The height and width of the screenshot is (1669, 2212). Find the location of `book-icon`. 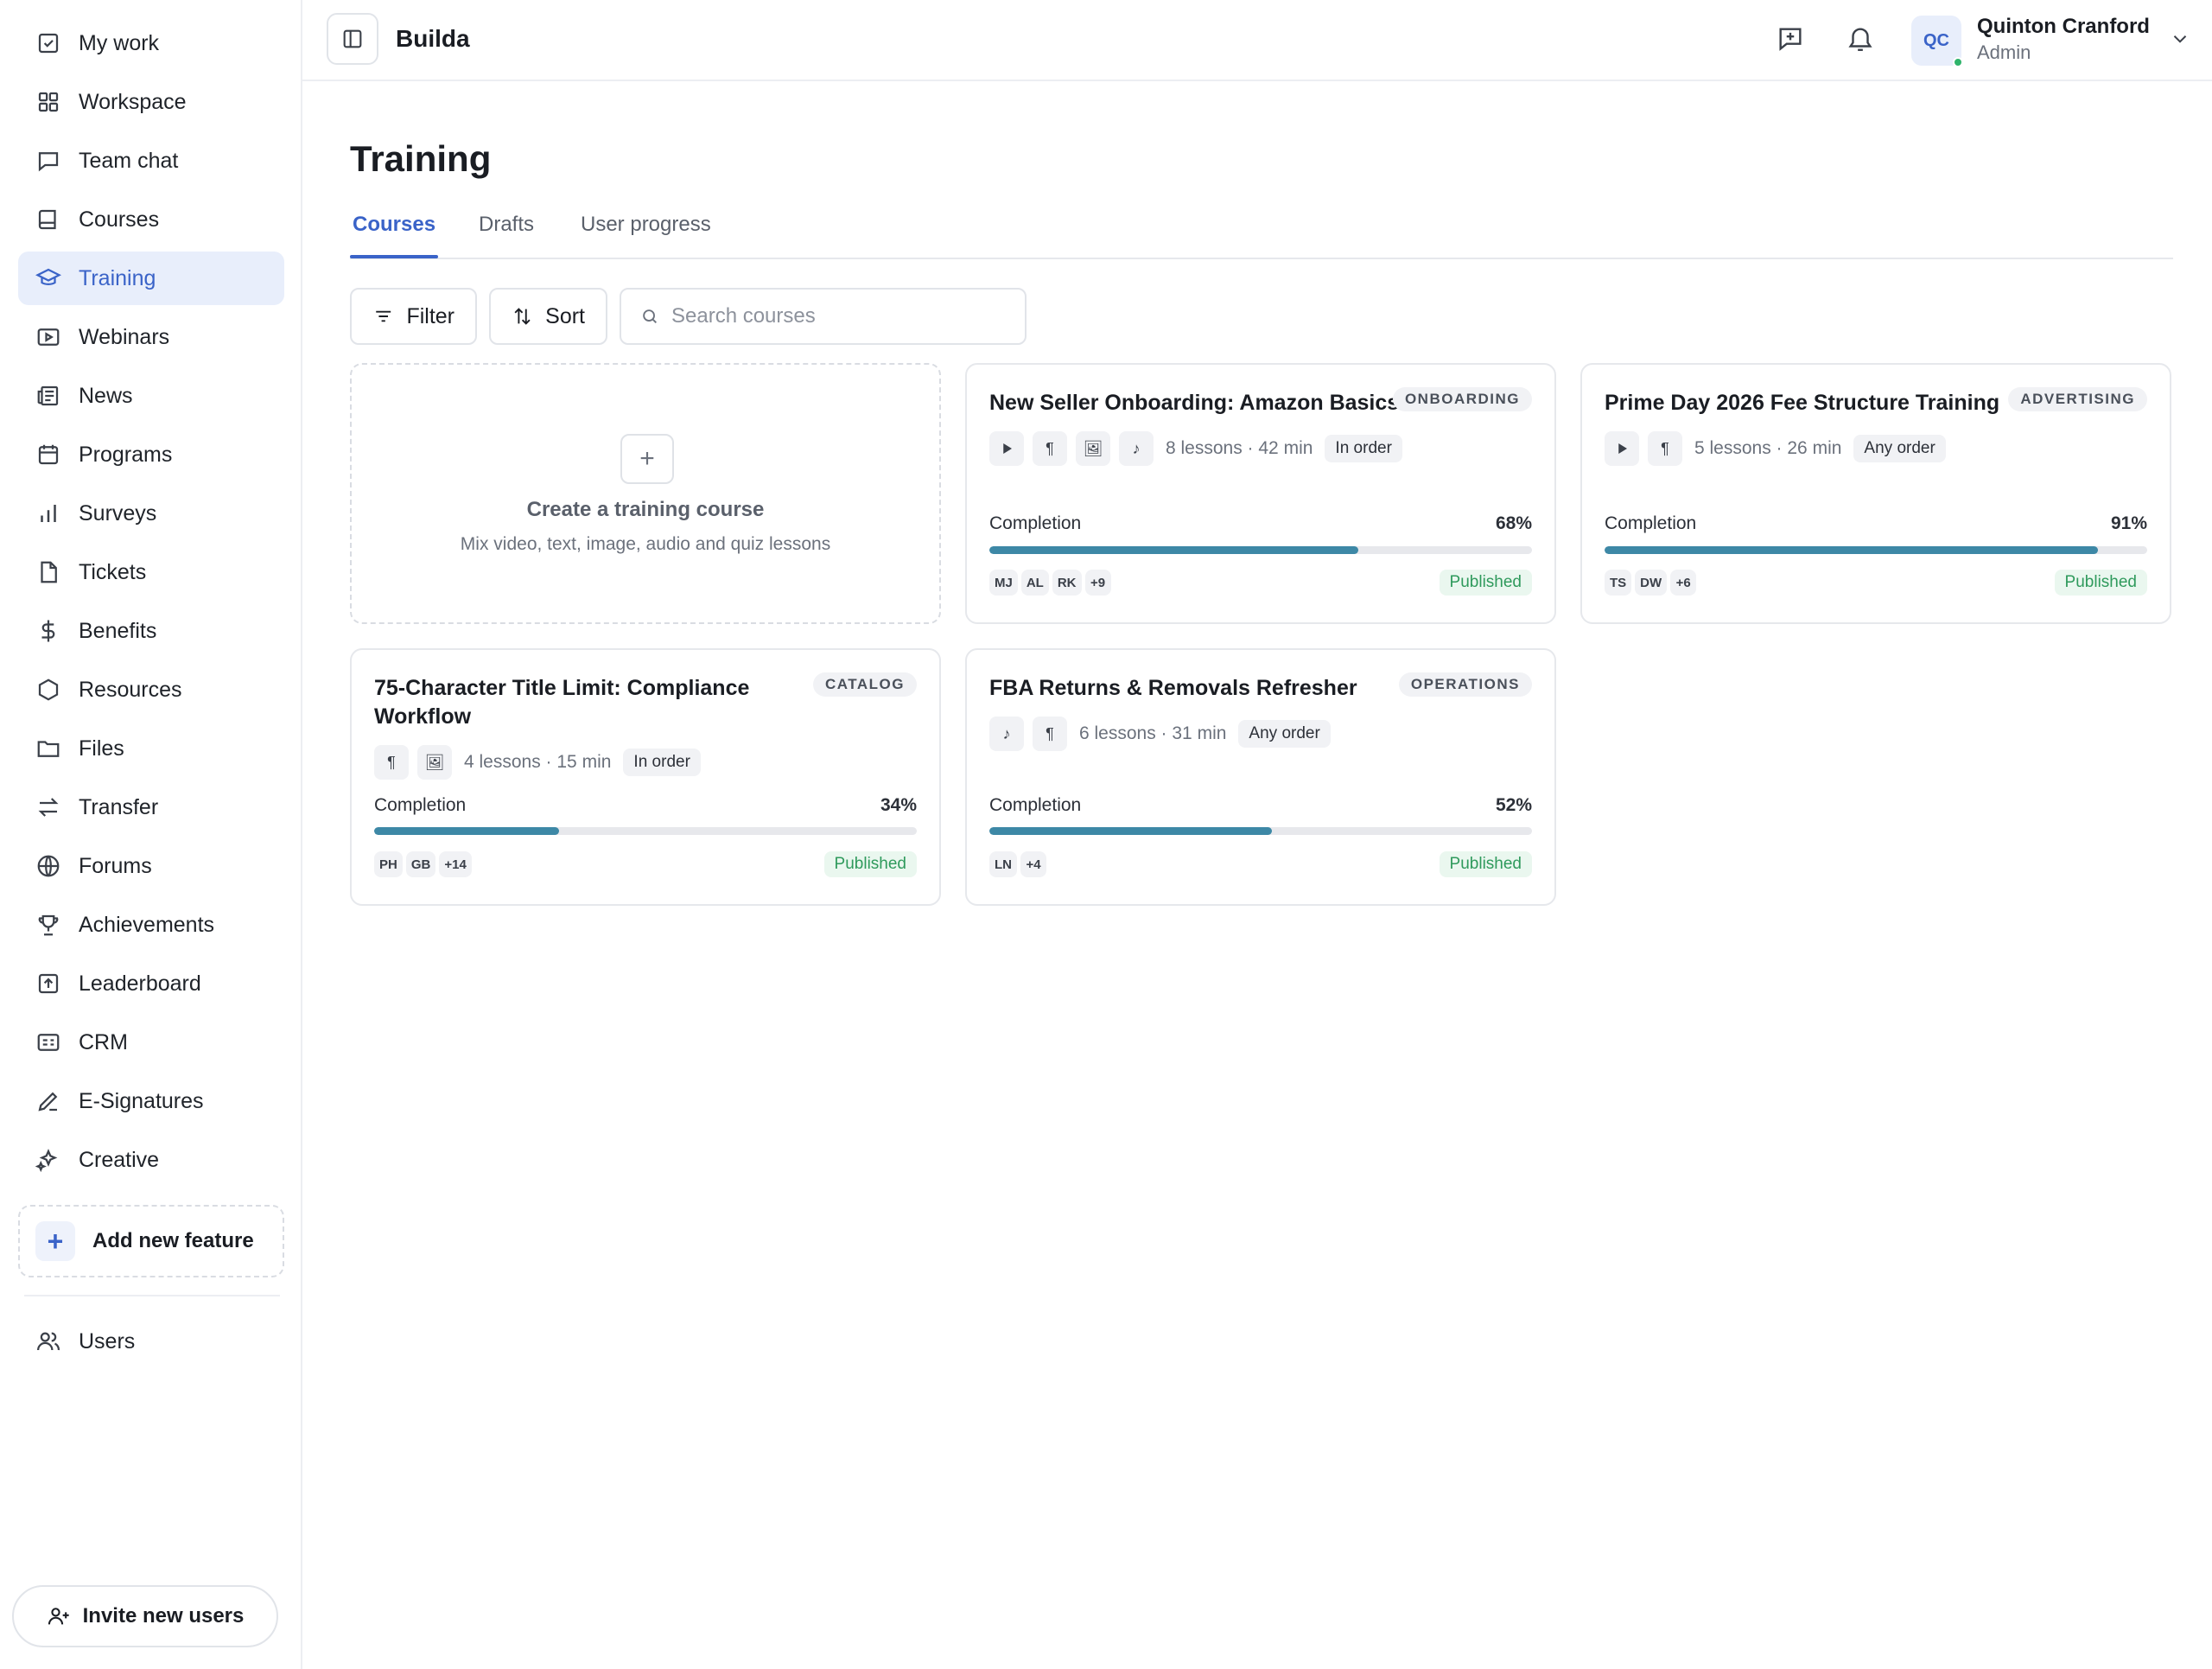

book-icon is located at coordinates (48, 219).